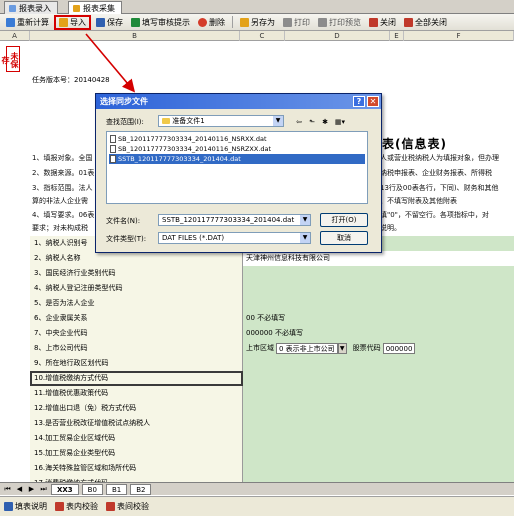 Image resolution: width=514 pixels, height=516 pixels. Describe the element at coordinates (19, 489) in the screenshot. I see `prev-sheet-icon: ◀` at that location.